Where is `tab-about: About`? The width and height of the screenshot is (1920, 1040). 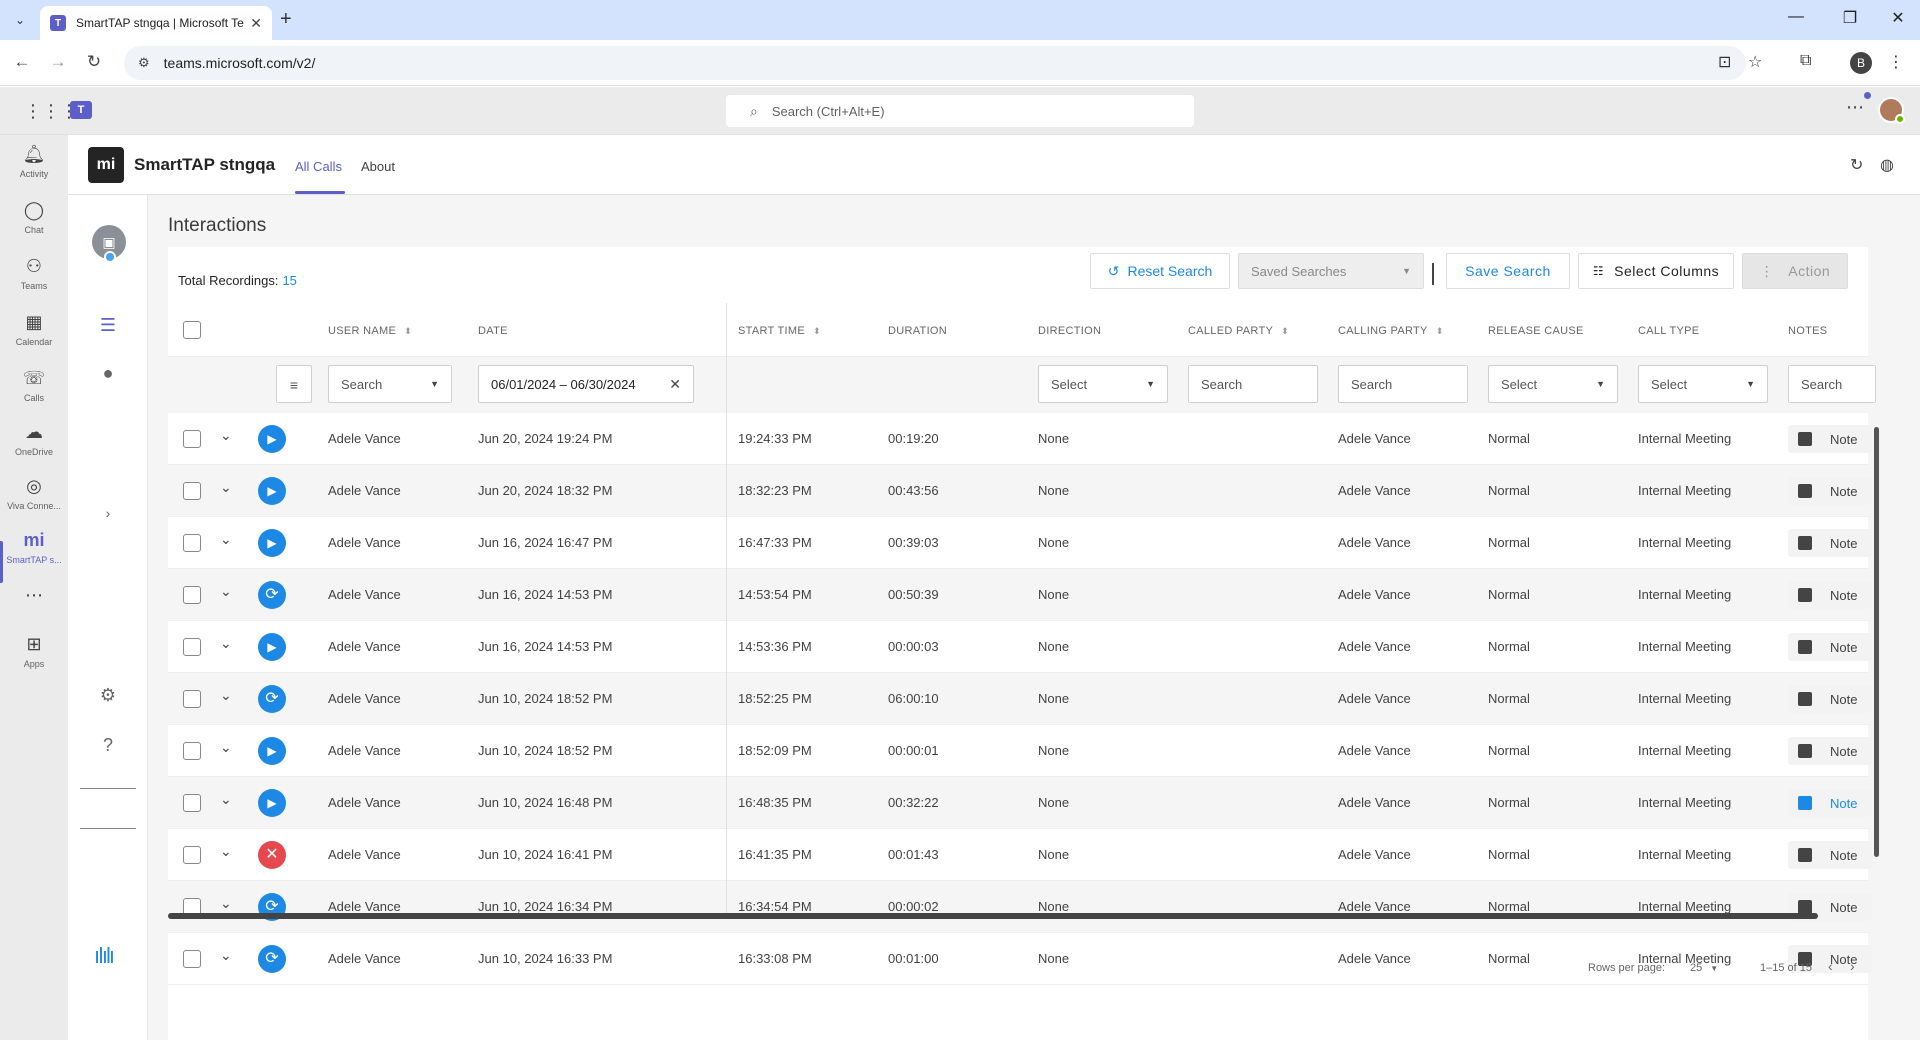 tab-about: About is located at coordinates (378, 166).